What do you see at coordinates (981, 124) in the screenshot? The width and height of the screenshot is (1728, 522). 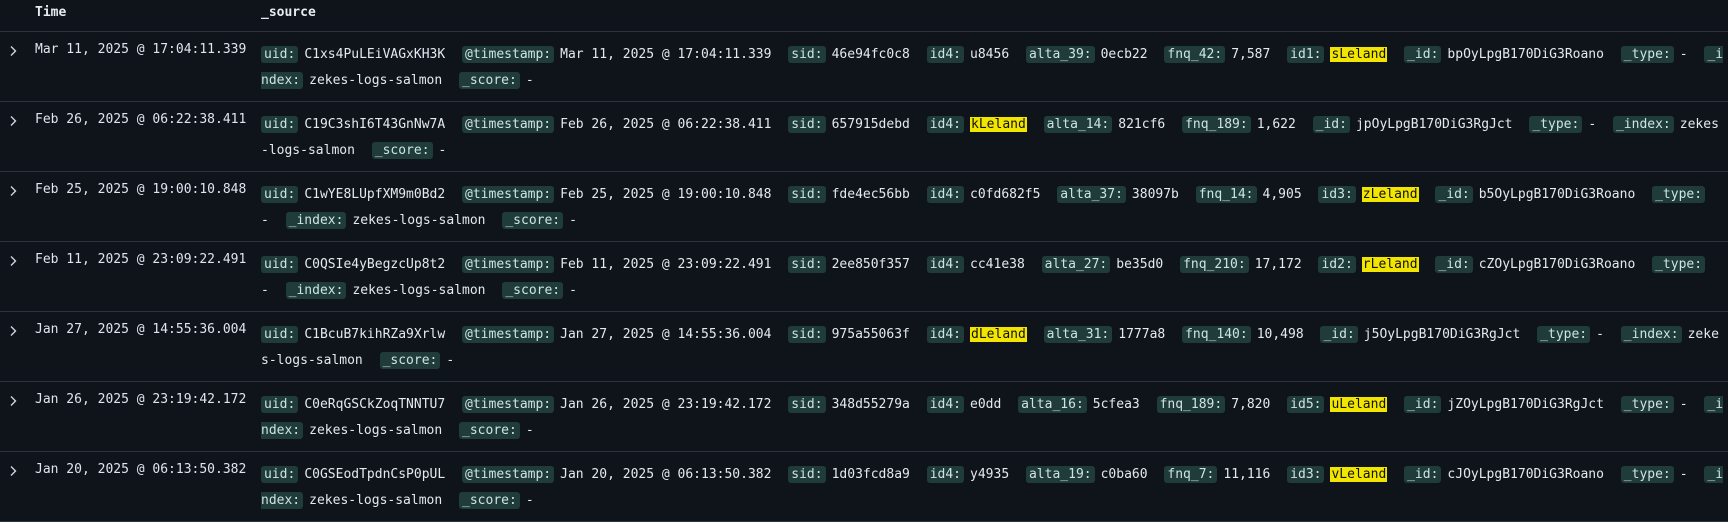 I see `field-pair: id4: kLeland` at bounding box center [981, 124].